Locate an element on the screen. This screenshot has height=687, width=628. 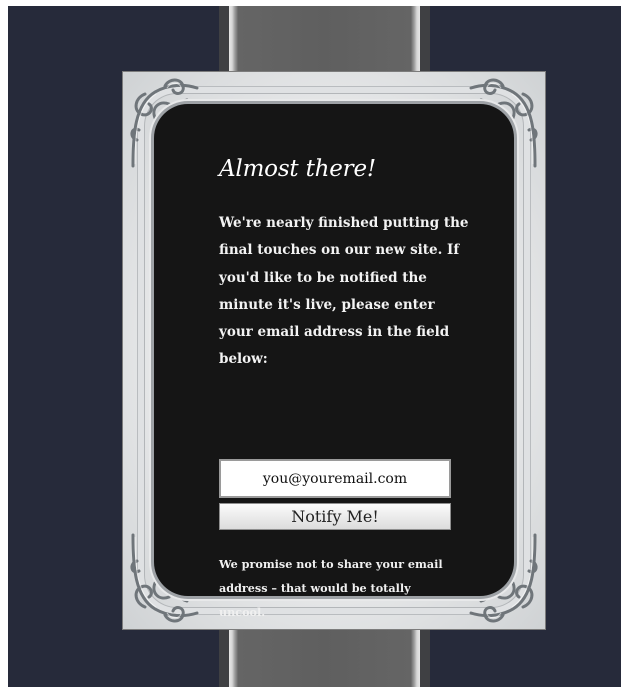
intro-line: you'd like to be notified the is located at coordinates (323, 277).